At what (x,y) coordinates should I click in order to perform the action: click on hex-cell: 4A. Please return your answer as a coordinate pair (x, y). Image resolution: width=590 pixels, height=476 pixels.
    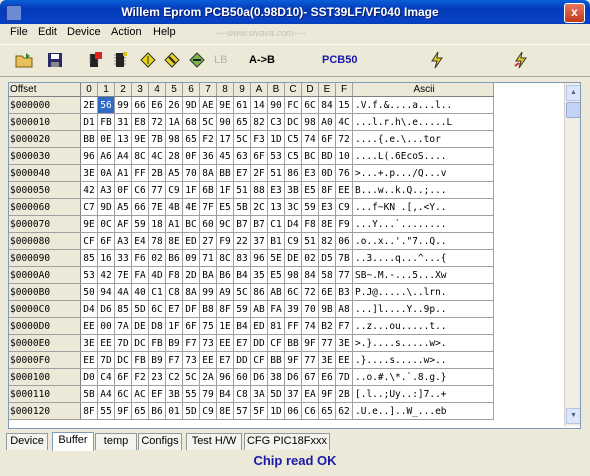
    Looking at the image, I should click on (123, 292).